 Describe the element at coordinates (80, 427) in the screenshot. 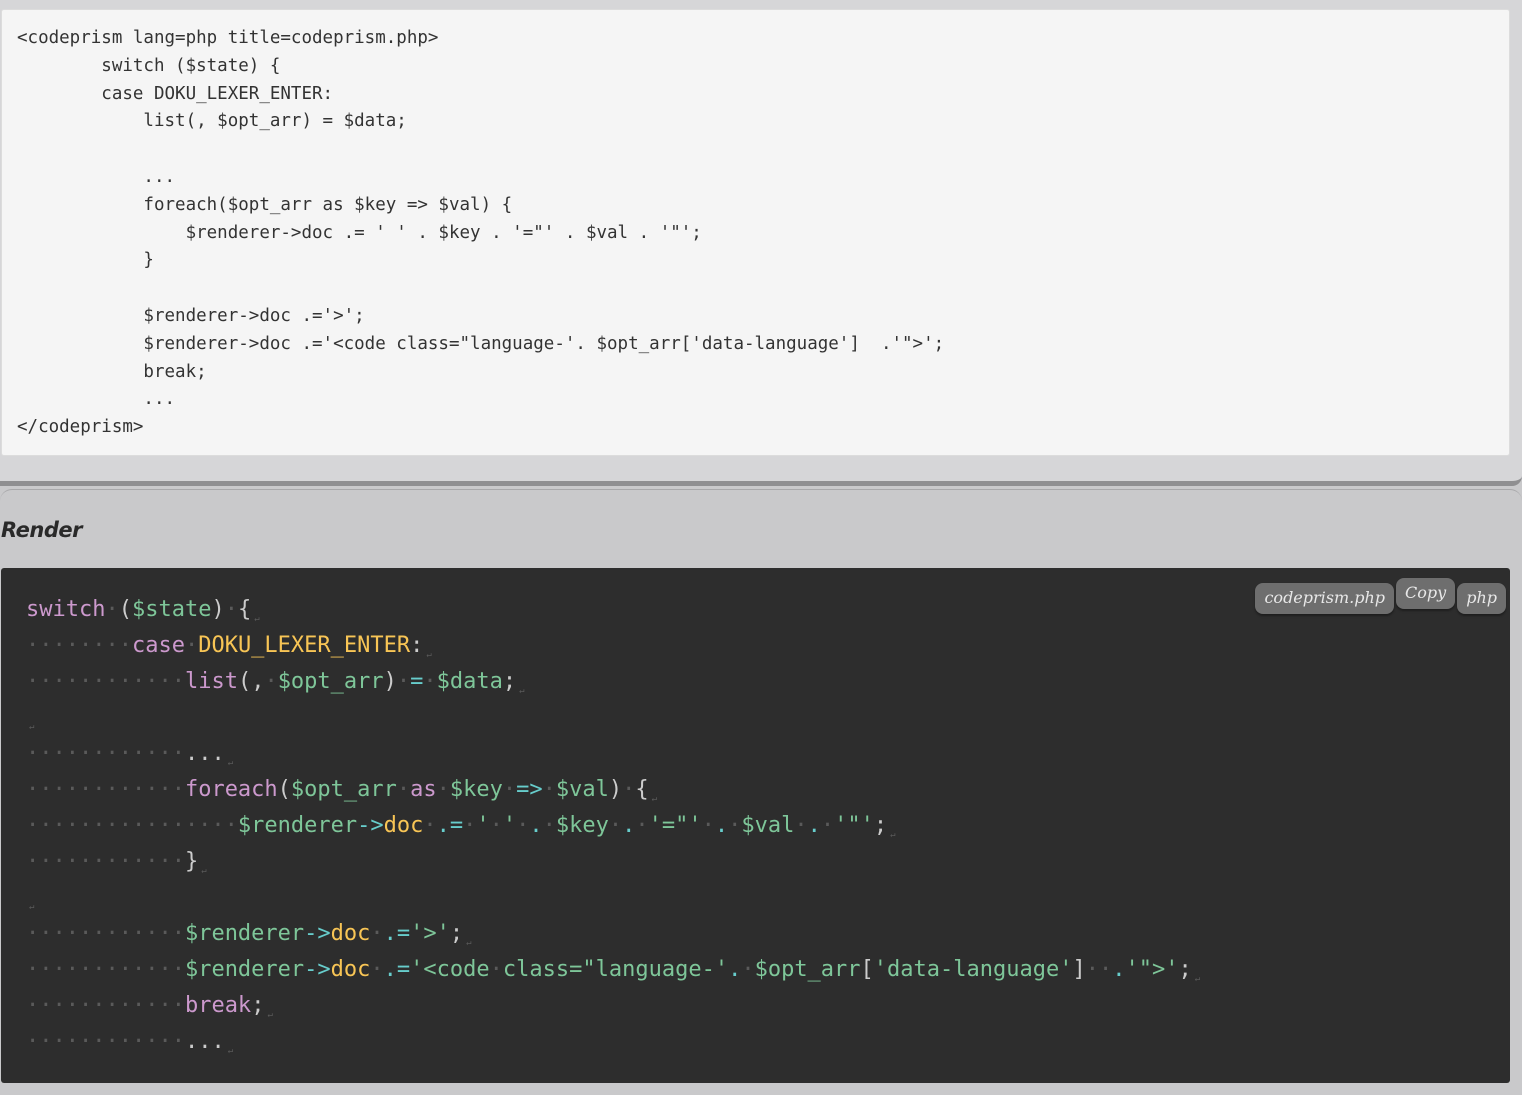

I see `source-line: </codeprism>` at that location.